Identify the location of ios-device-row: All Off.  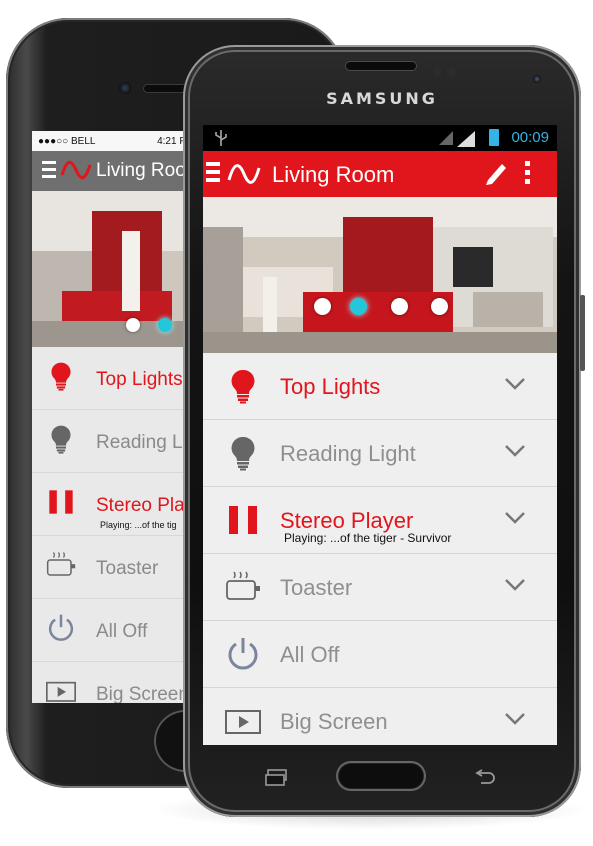
(112, 630).